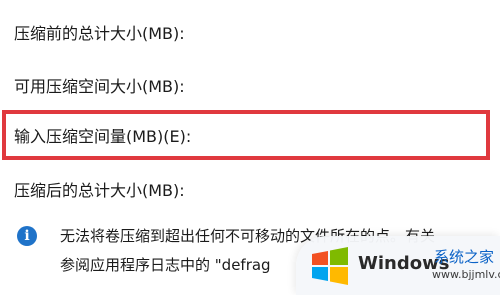  Describe the element at coordinates (103, 136) in the screenshot. I see `input-amount-label: 输入压缩空间量(MB)(E):` at that location.